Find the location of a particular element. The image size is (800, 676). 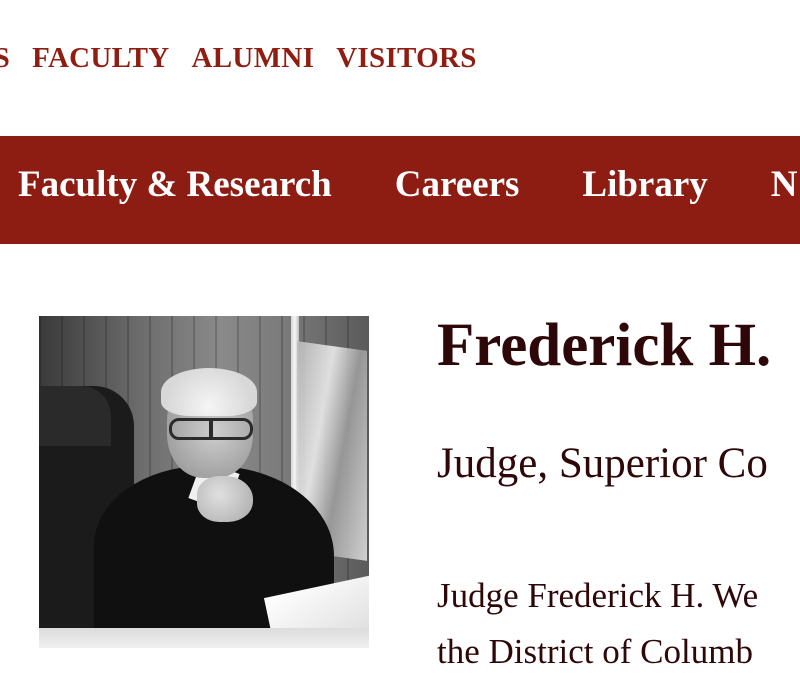

main-nav-next-item: N is located at coordinates (784, 184).